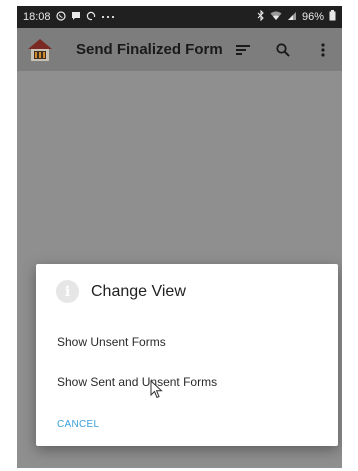 Image resolution: width=358 pixels, height=471 pixels. Describe the element at coordinates (312, 17) in the screenshot. I see `battery-percent: 96%` at that location.